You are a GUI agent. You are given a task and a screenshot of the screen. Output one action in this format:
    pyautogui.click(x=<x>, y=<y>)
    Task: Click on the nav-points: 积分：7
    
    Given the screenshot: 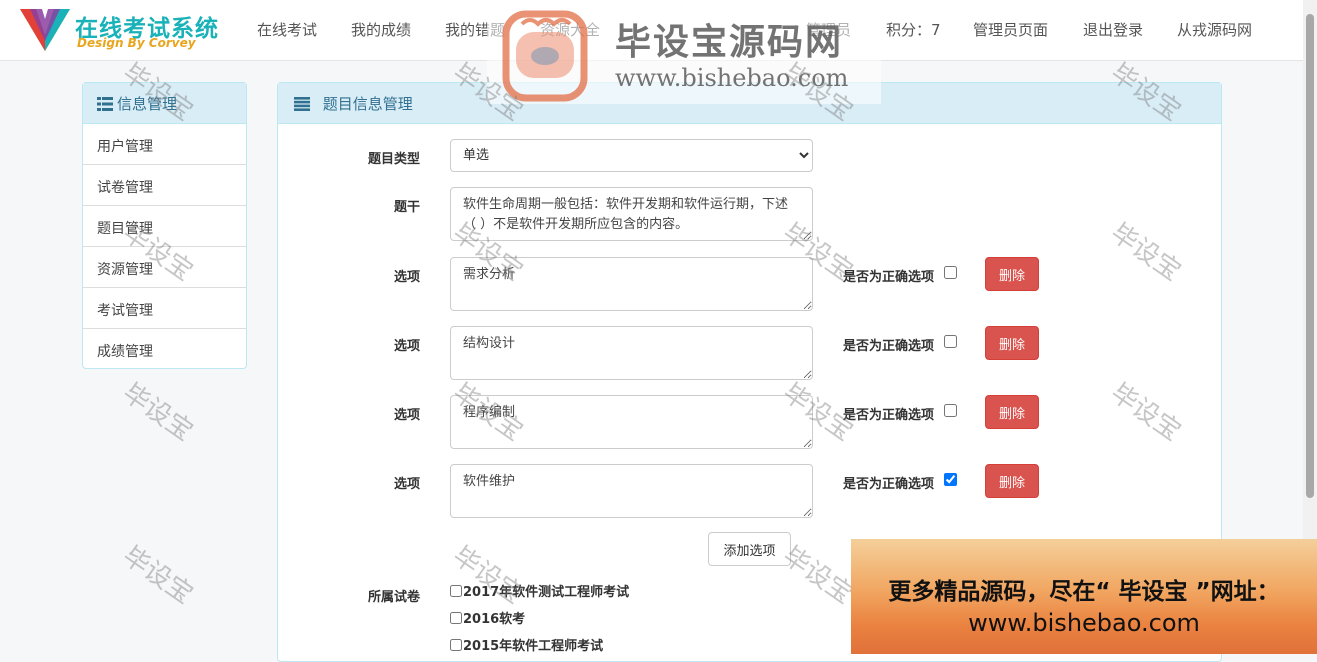 What is the action you would take?
    pyautogui.click(x=913, y=30)
    